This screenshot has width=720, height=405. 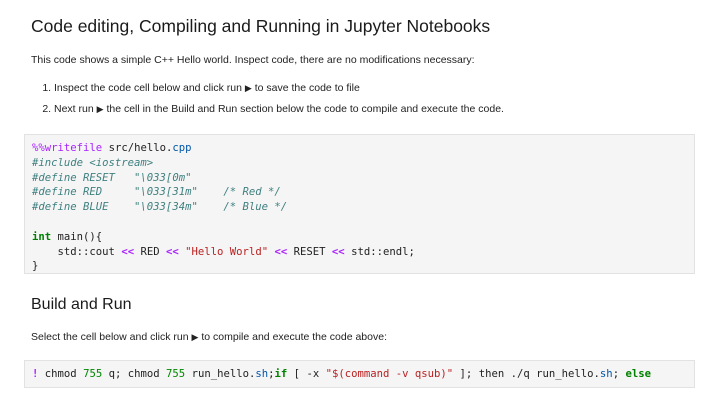 What do you see at coordinates (466, 374) in the screenshot?
I see `bracket-close: ];` at bounding box center [466, 374].